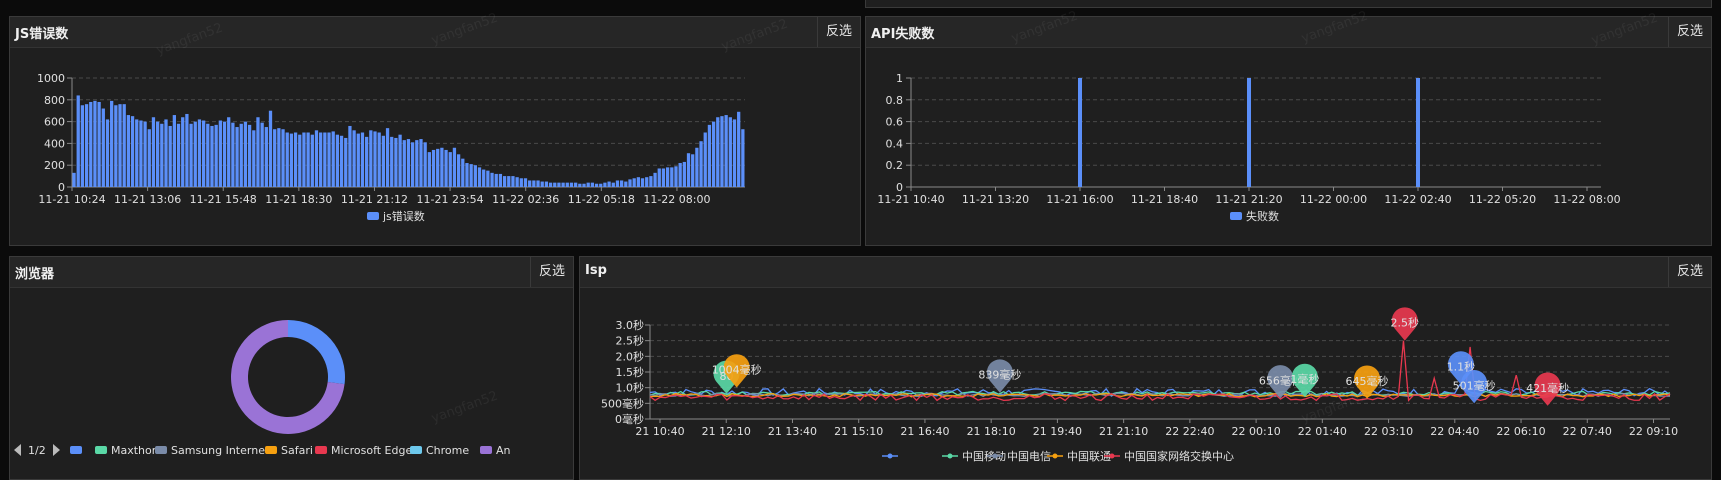  What do you see at coordinates (622, 403) in the screenshot?
I see `y-tick-label: 500毫秒` at bounding box center [622, 403].